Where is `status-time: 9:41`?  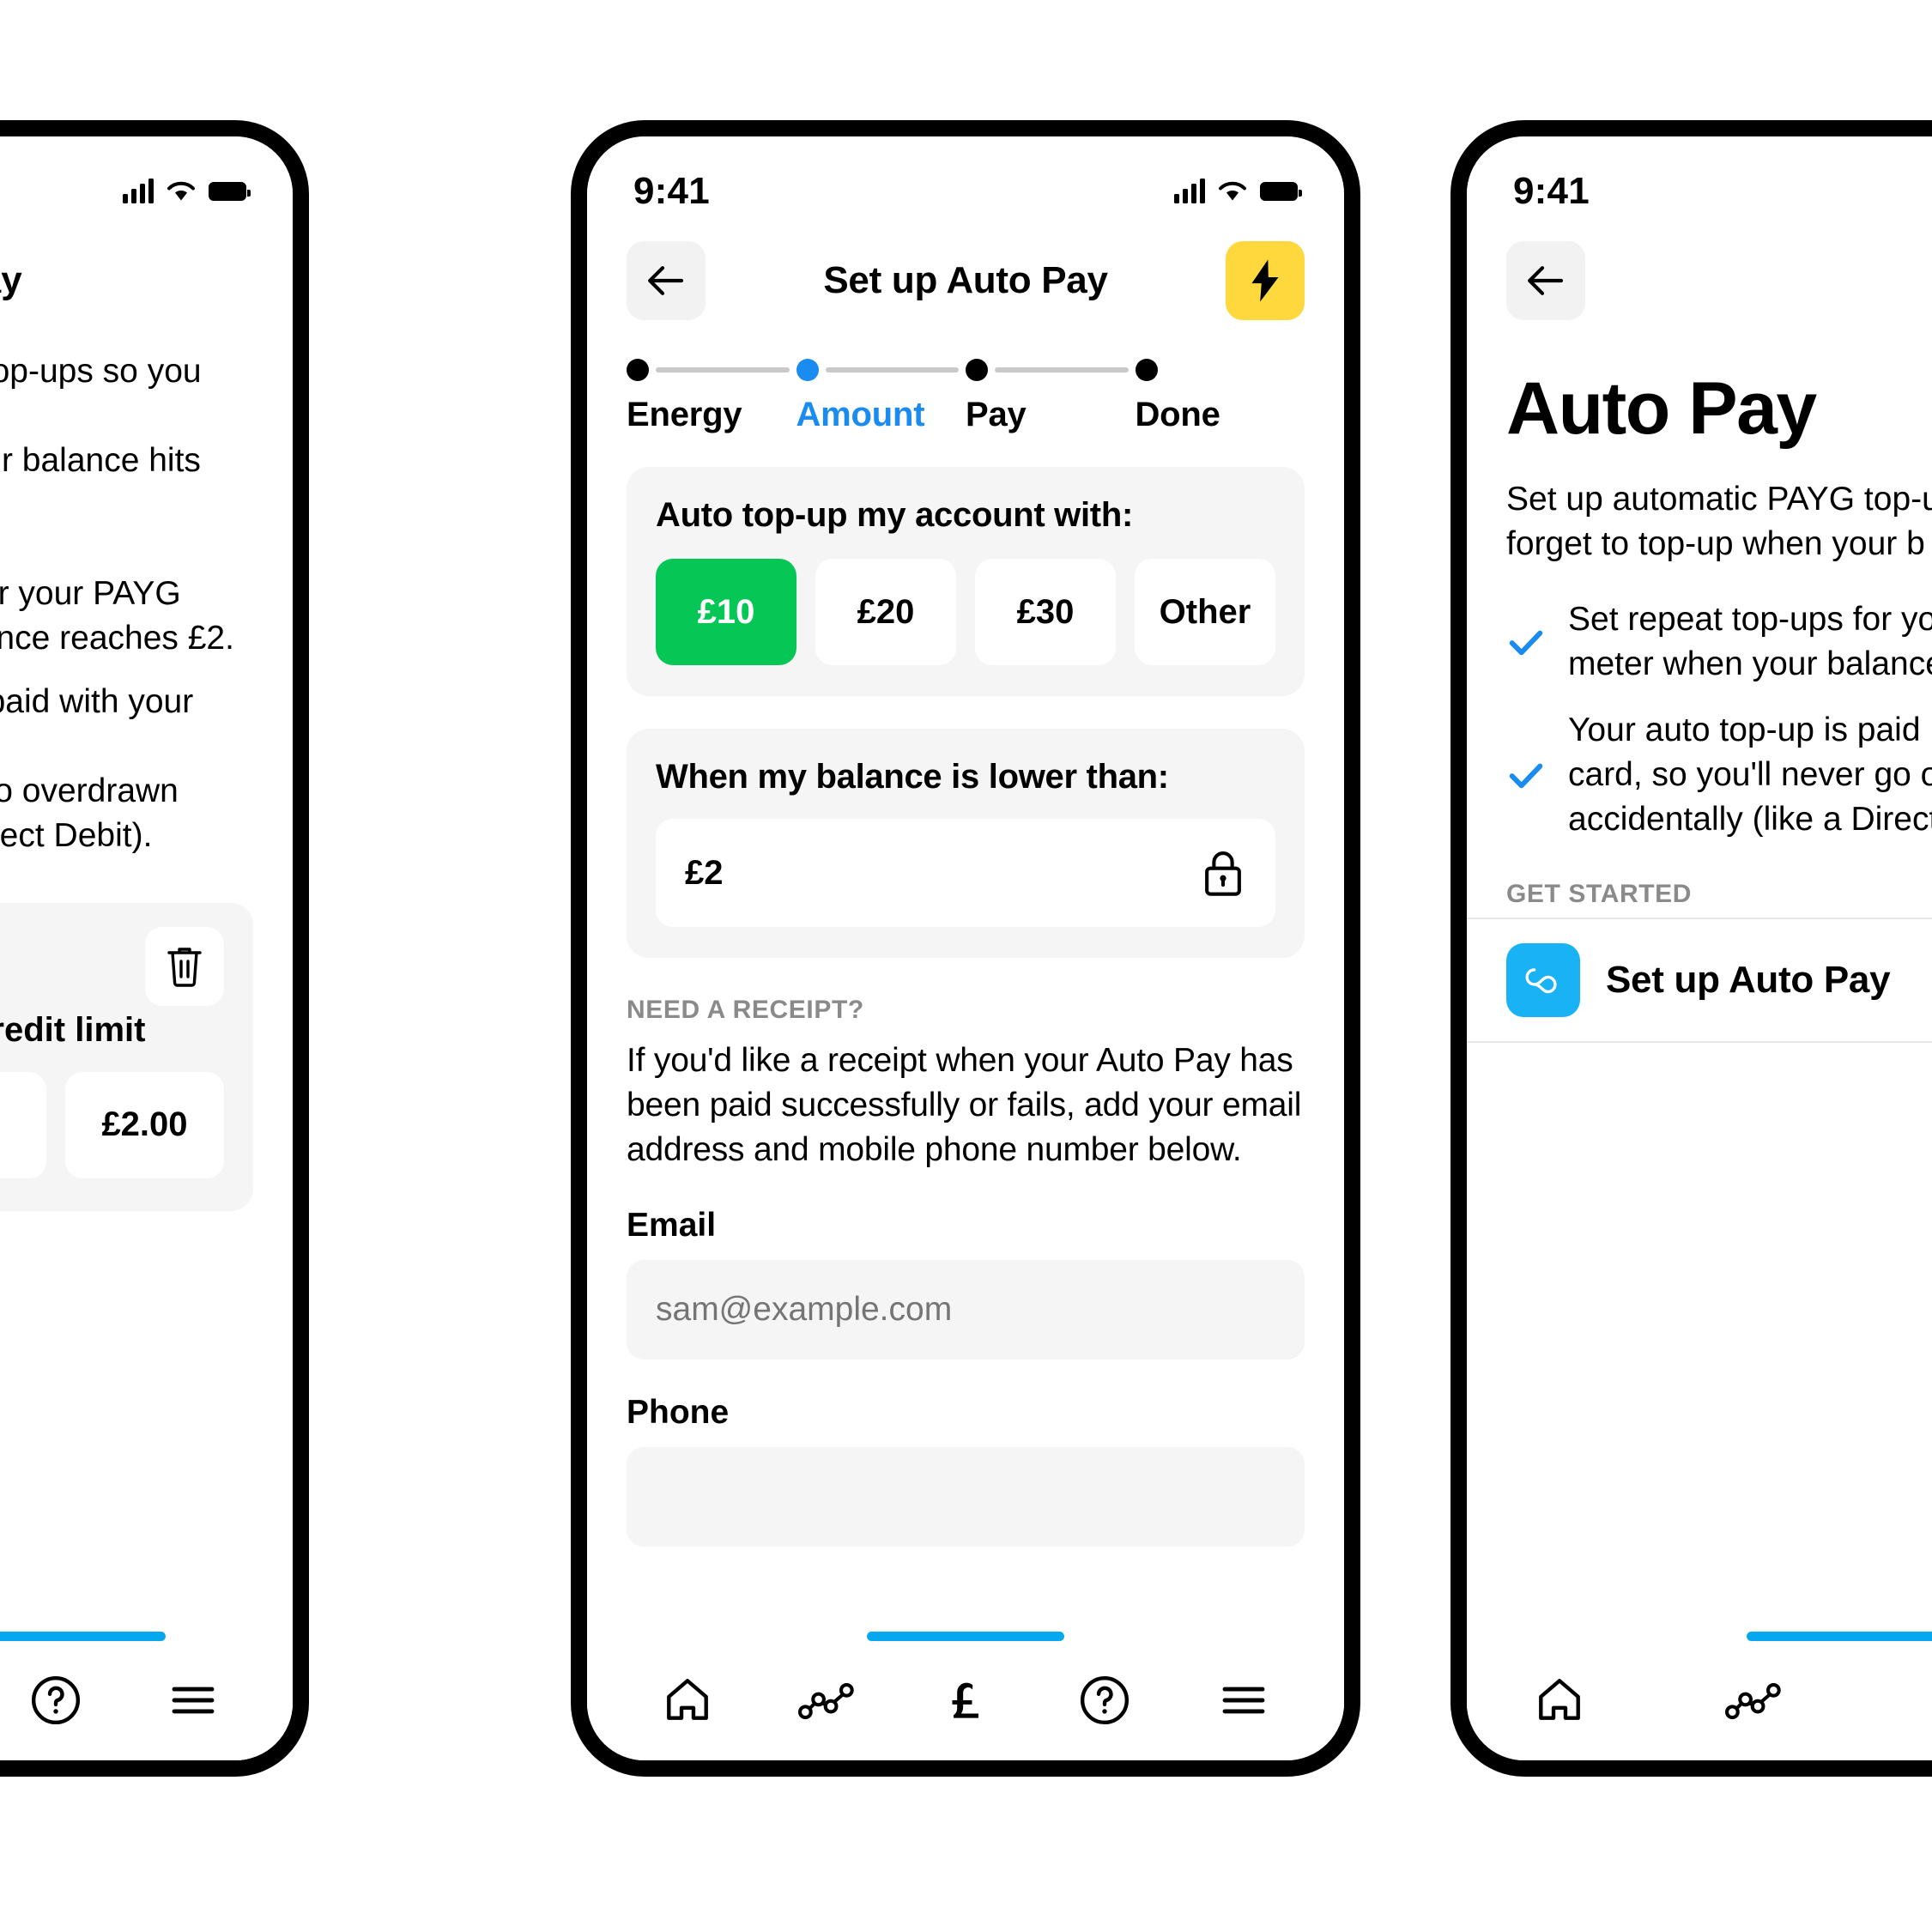 status-time: 9:41 is located at coordinates (1552, 191).